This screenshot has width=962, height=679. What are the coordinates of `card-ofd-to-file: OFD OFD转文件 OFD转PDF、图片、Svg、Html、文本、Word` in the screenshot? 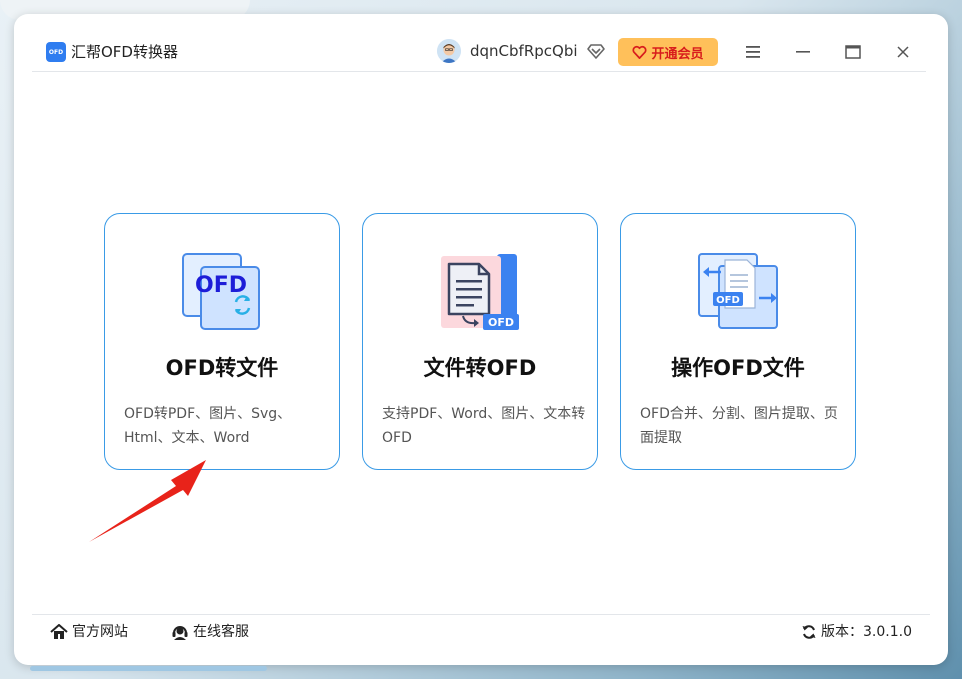 It's located at (222, 341).